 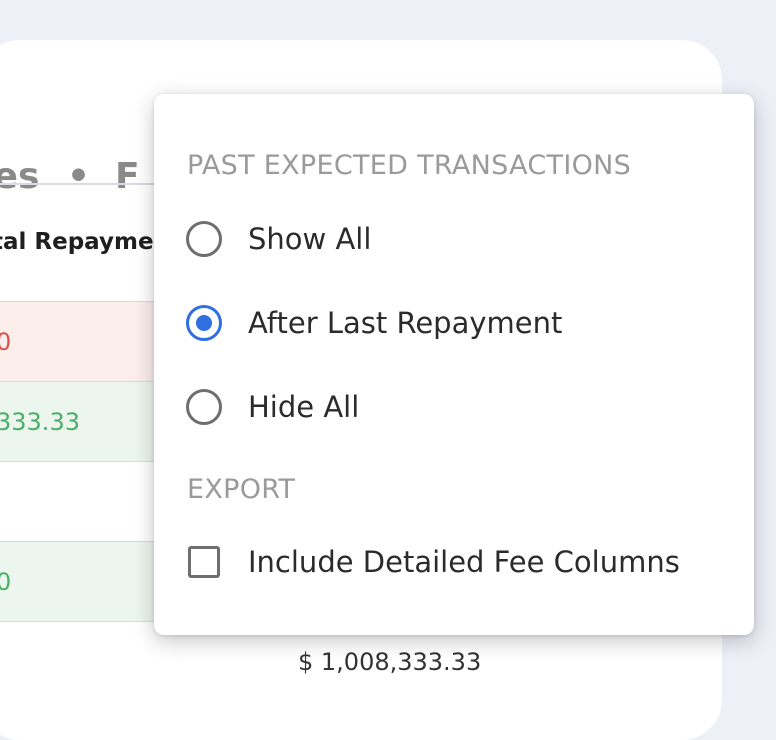 I want to click on checkbox-option-detailed-fee-columns: Include Detailed Fee Columns, so click(x=456, y=564).